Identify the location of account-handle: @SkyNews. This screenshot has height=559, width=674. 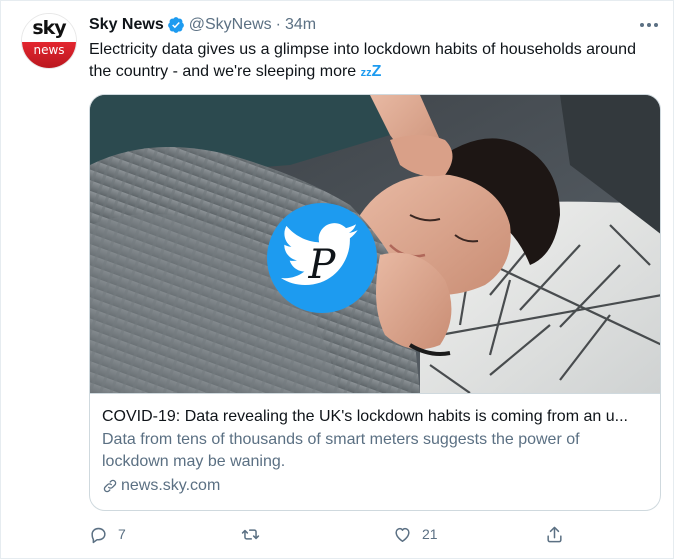
(230, 25).